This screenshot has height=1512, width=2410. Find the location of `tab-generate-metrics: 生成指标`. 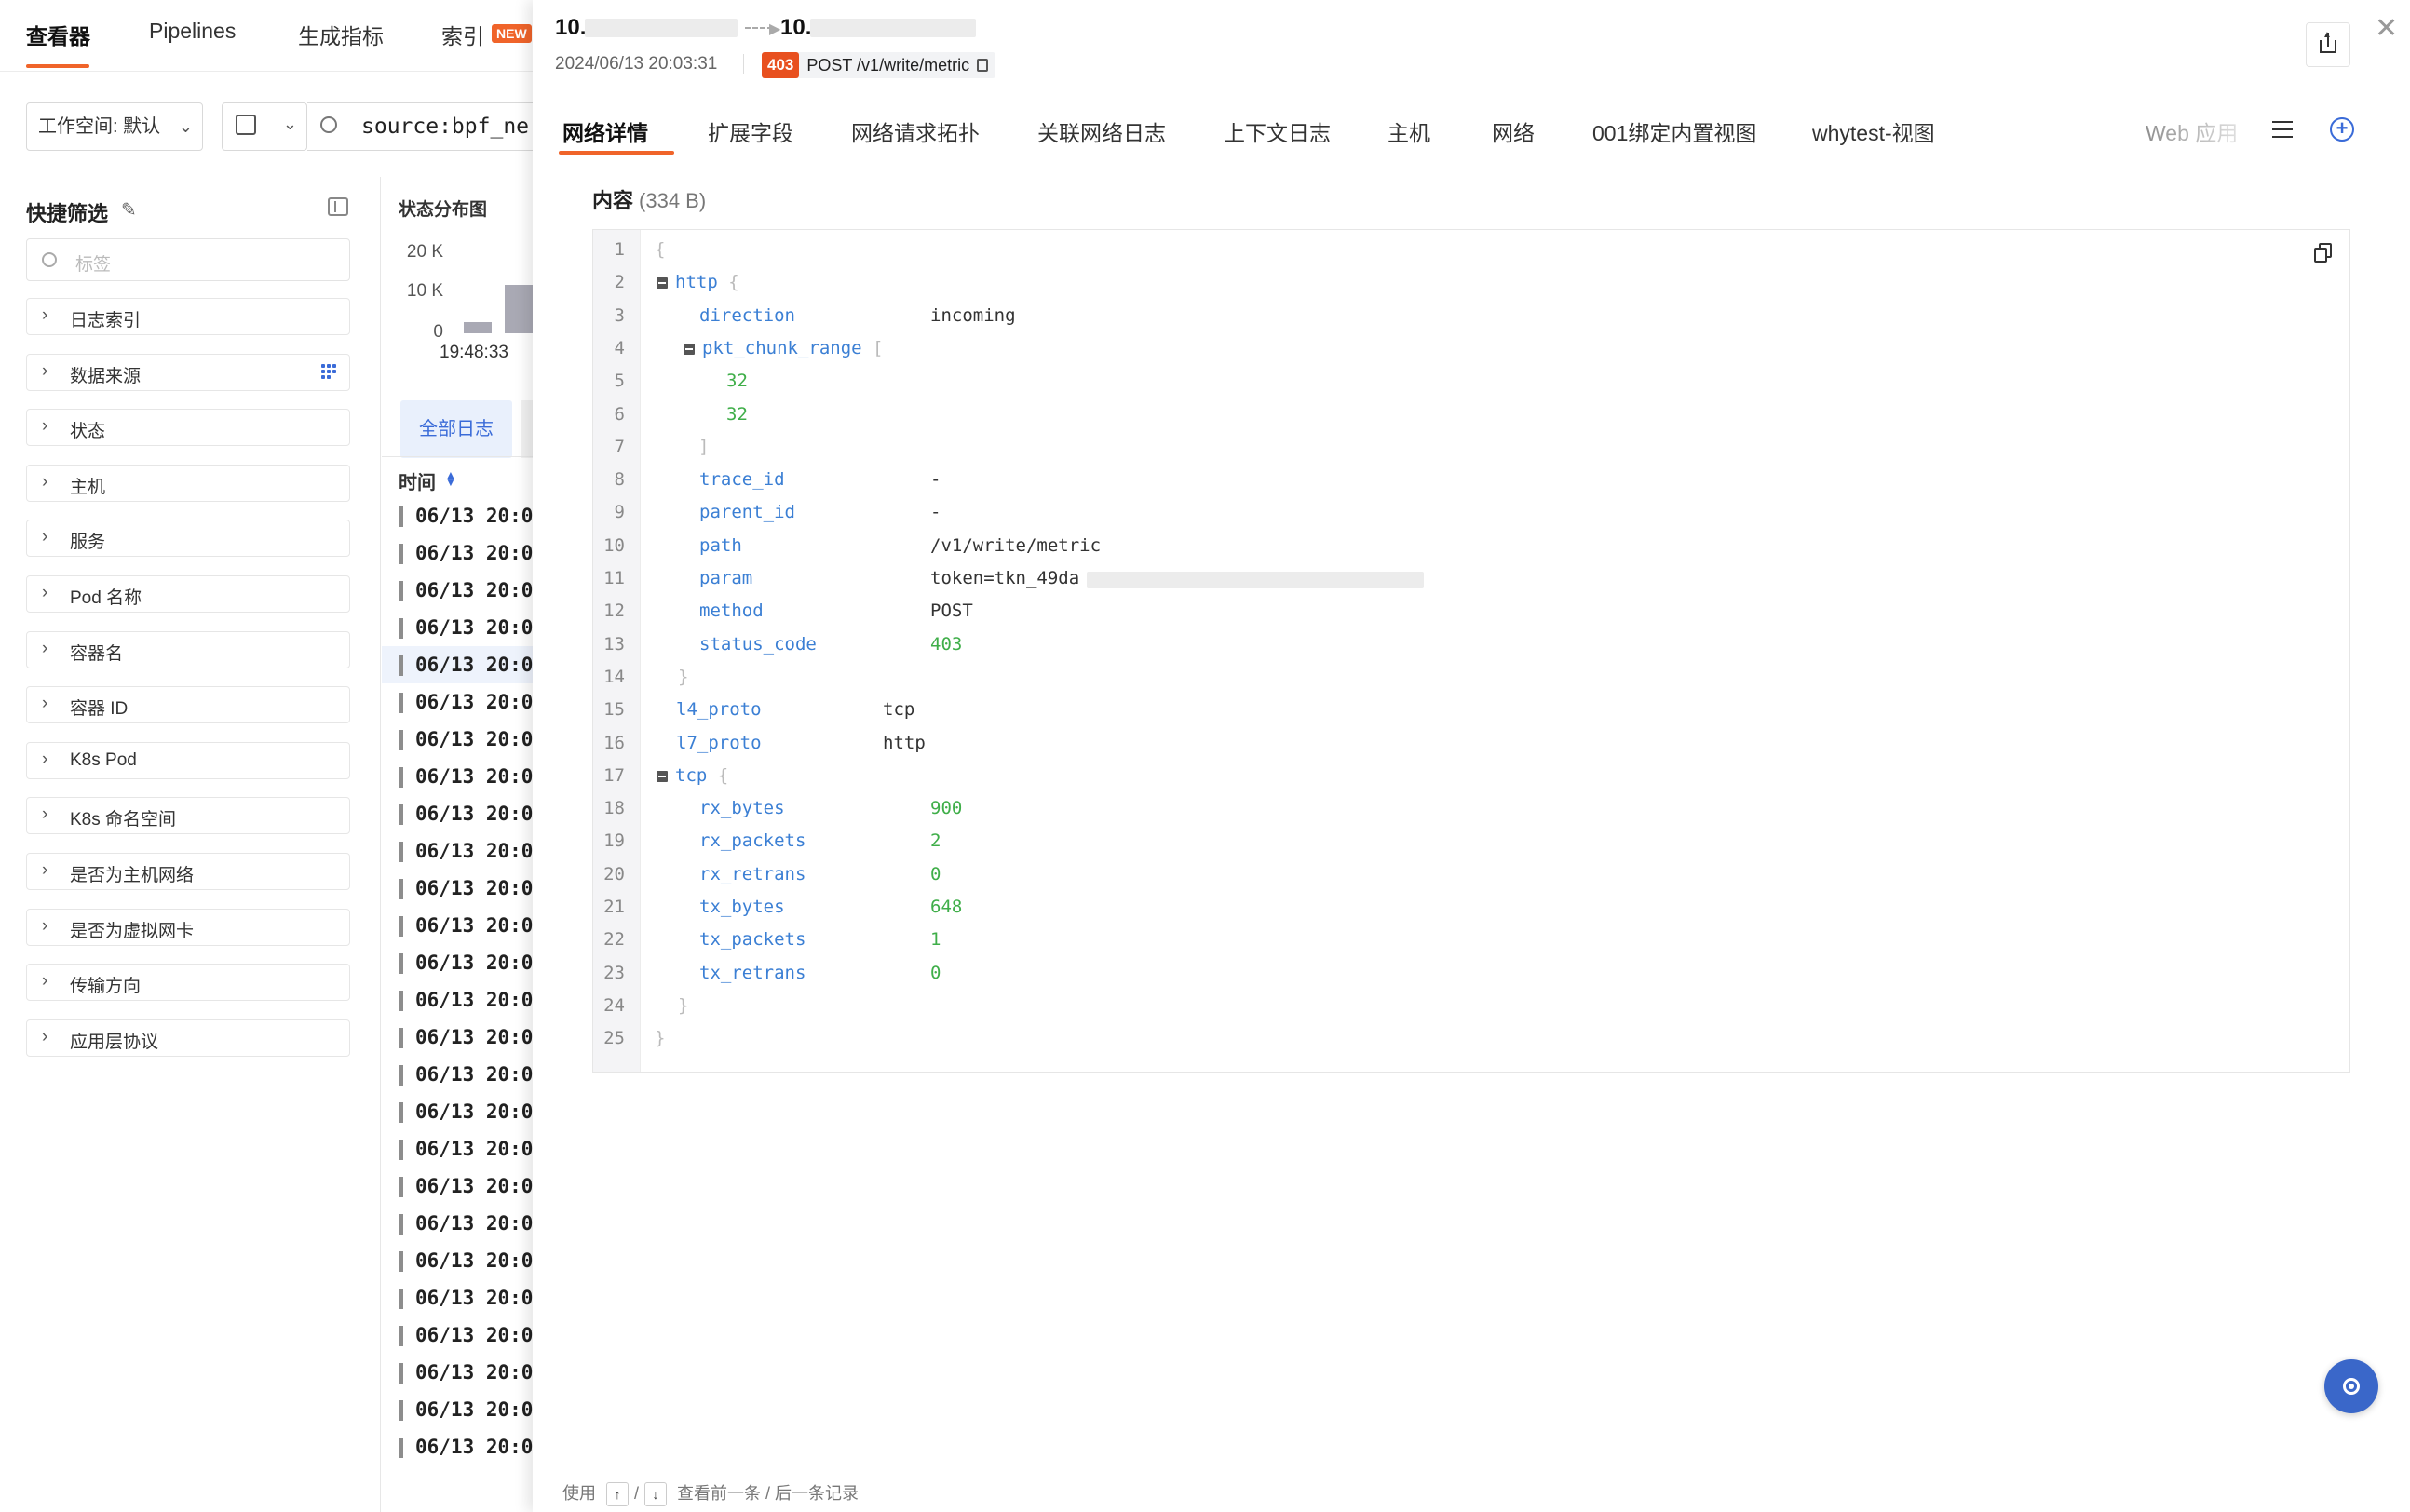

tab-generate-metrics: 生成指标 is located at coordinates (341, 34).